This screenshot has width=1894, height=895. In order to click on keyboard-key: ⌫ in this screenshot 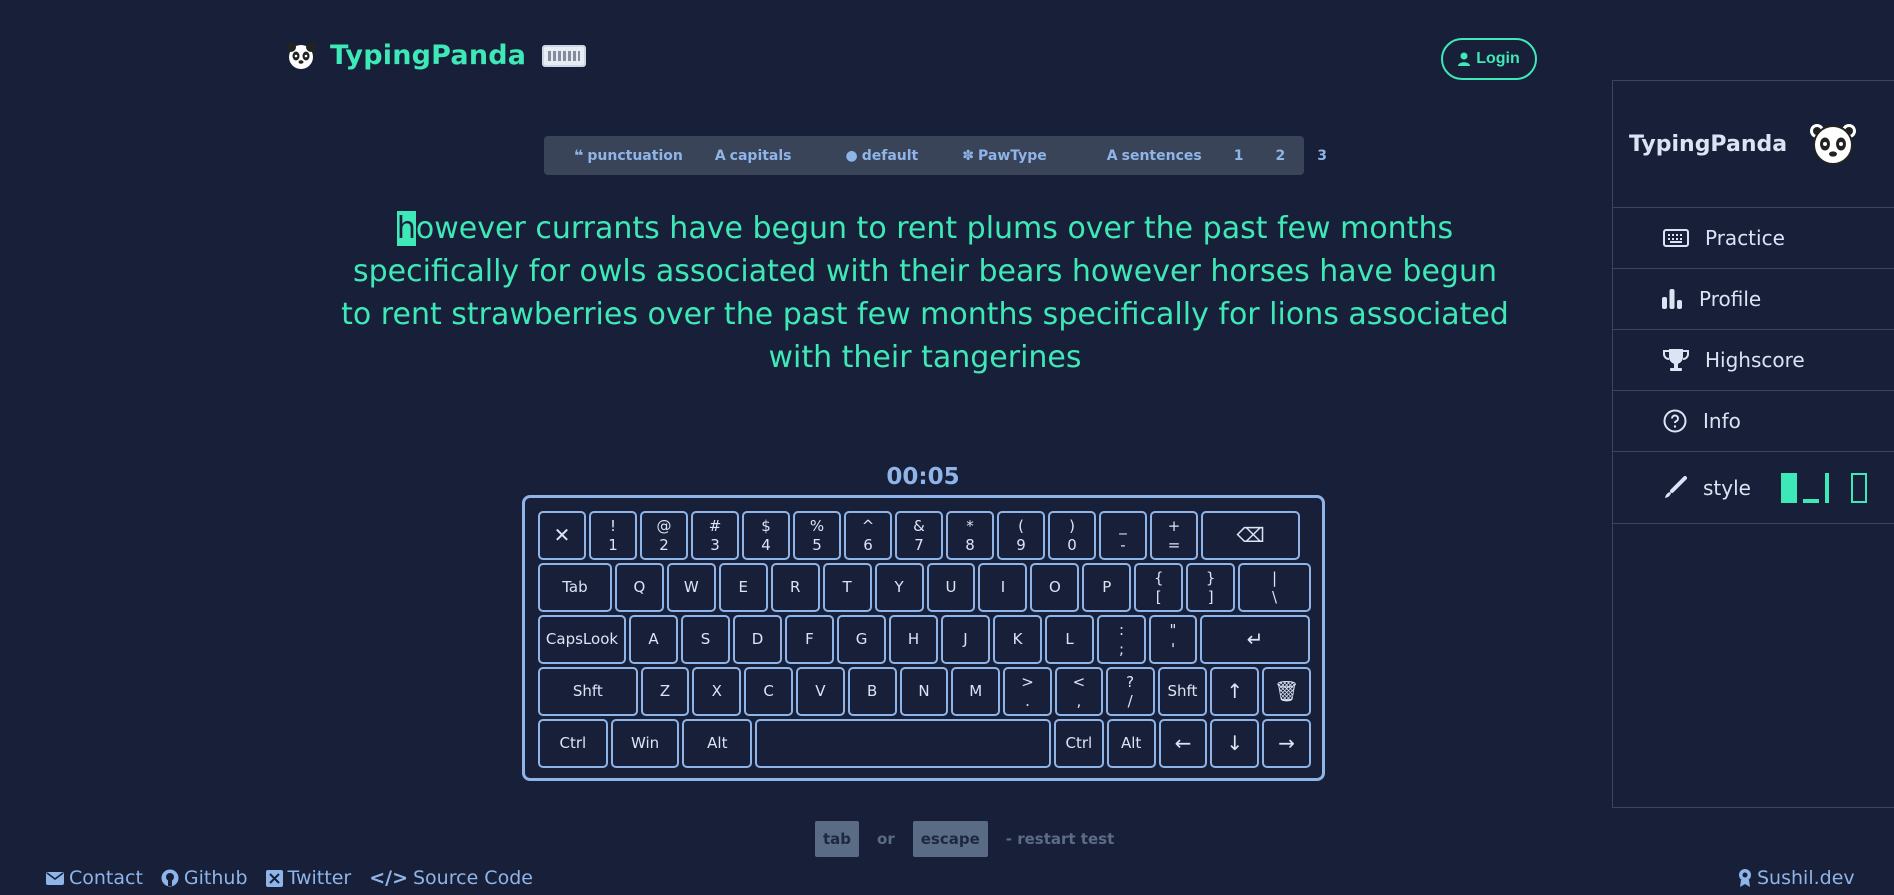, I will do `click(1250, 535)`.